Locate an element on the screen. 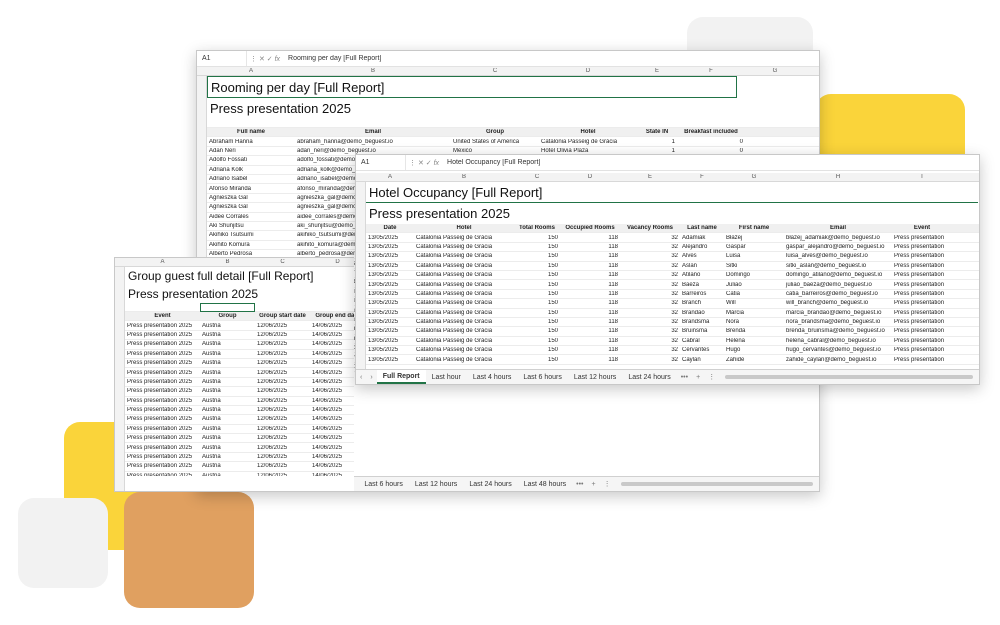 The width and height of the screenshot is (1000, 625). table-cell: Aidee Corrales is located at coordinates (251, 217).